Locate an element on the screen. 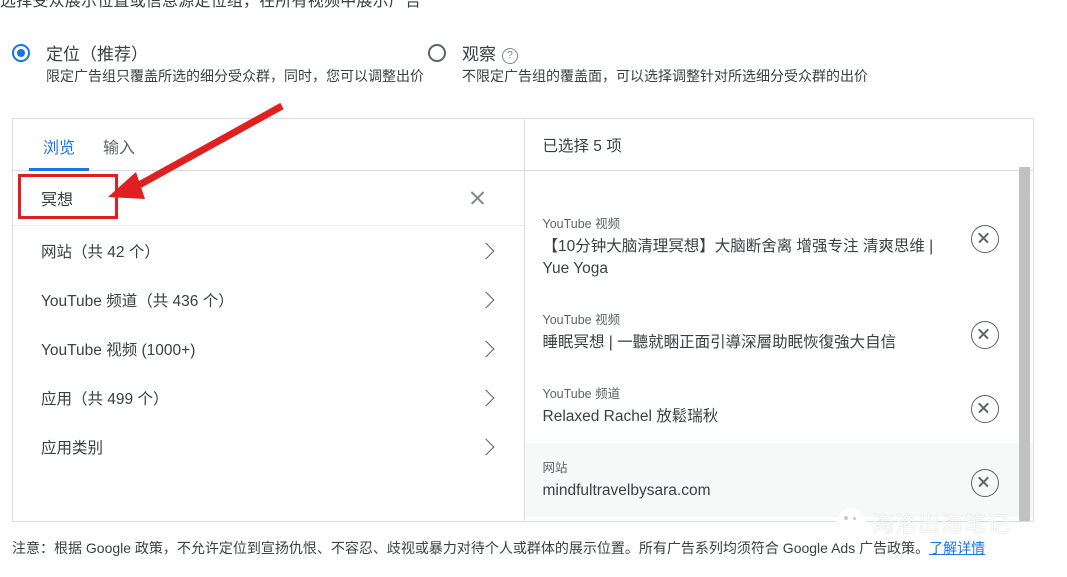 This screenshot has width=1067, height=577. category-label: 网站（共 42 个） is located at coordinates (100, 252).